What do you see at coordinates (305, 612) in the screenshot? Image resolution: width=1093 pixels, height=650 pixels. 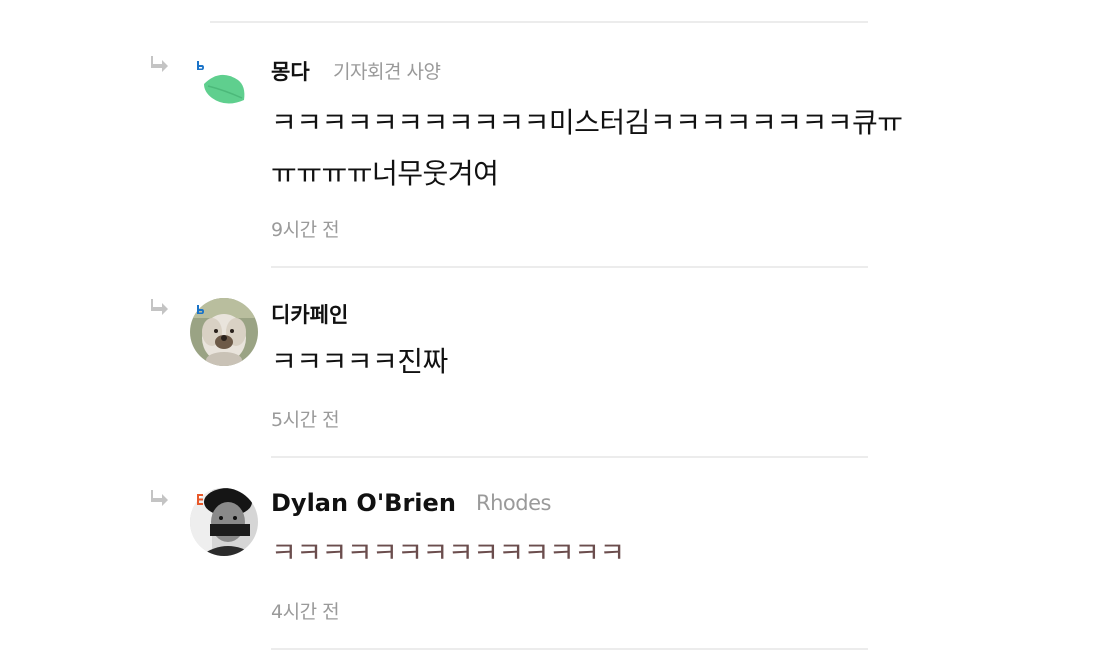 I see `comment-timestamp: 4시간 전` at bounding box center [305, 612].